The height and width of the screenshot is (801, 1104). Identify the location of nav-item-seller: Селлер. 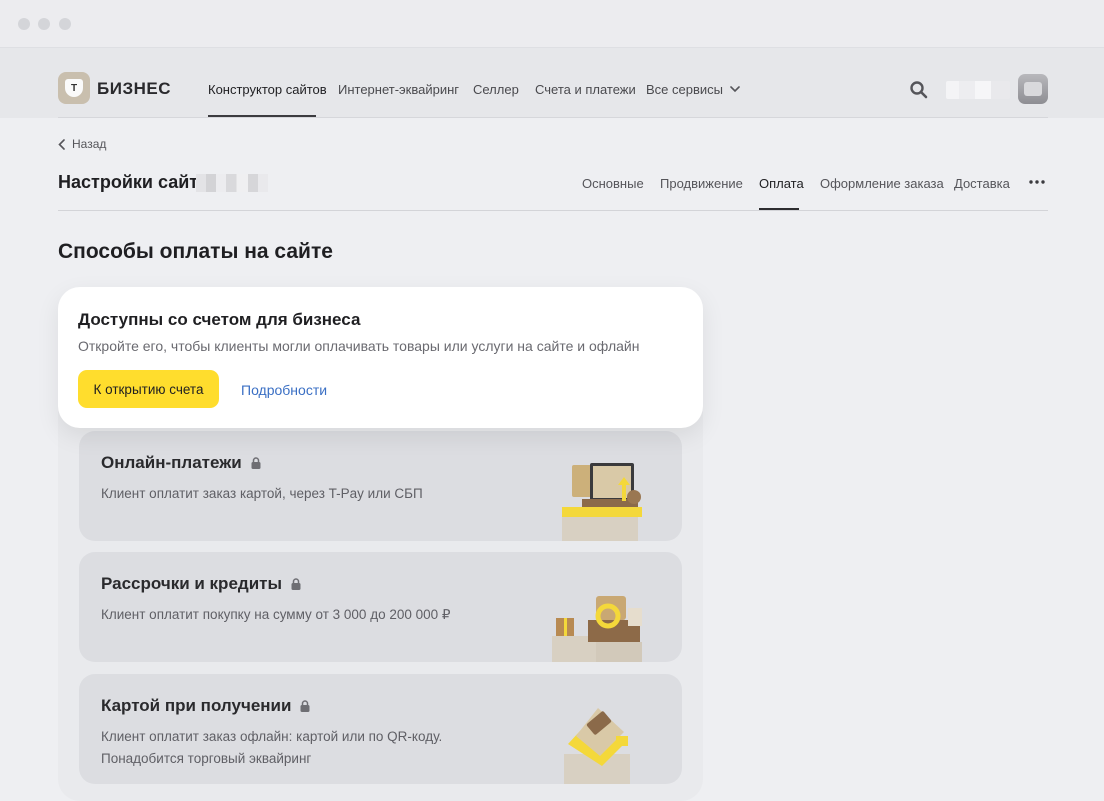
(496, 89).